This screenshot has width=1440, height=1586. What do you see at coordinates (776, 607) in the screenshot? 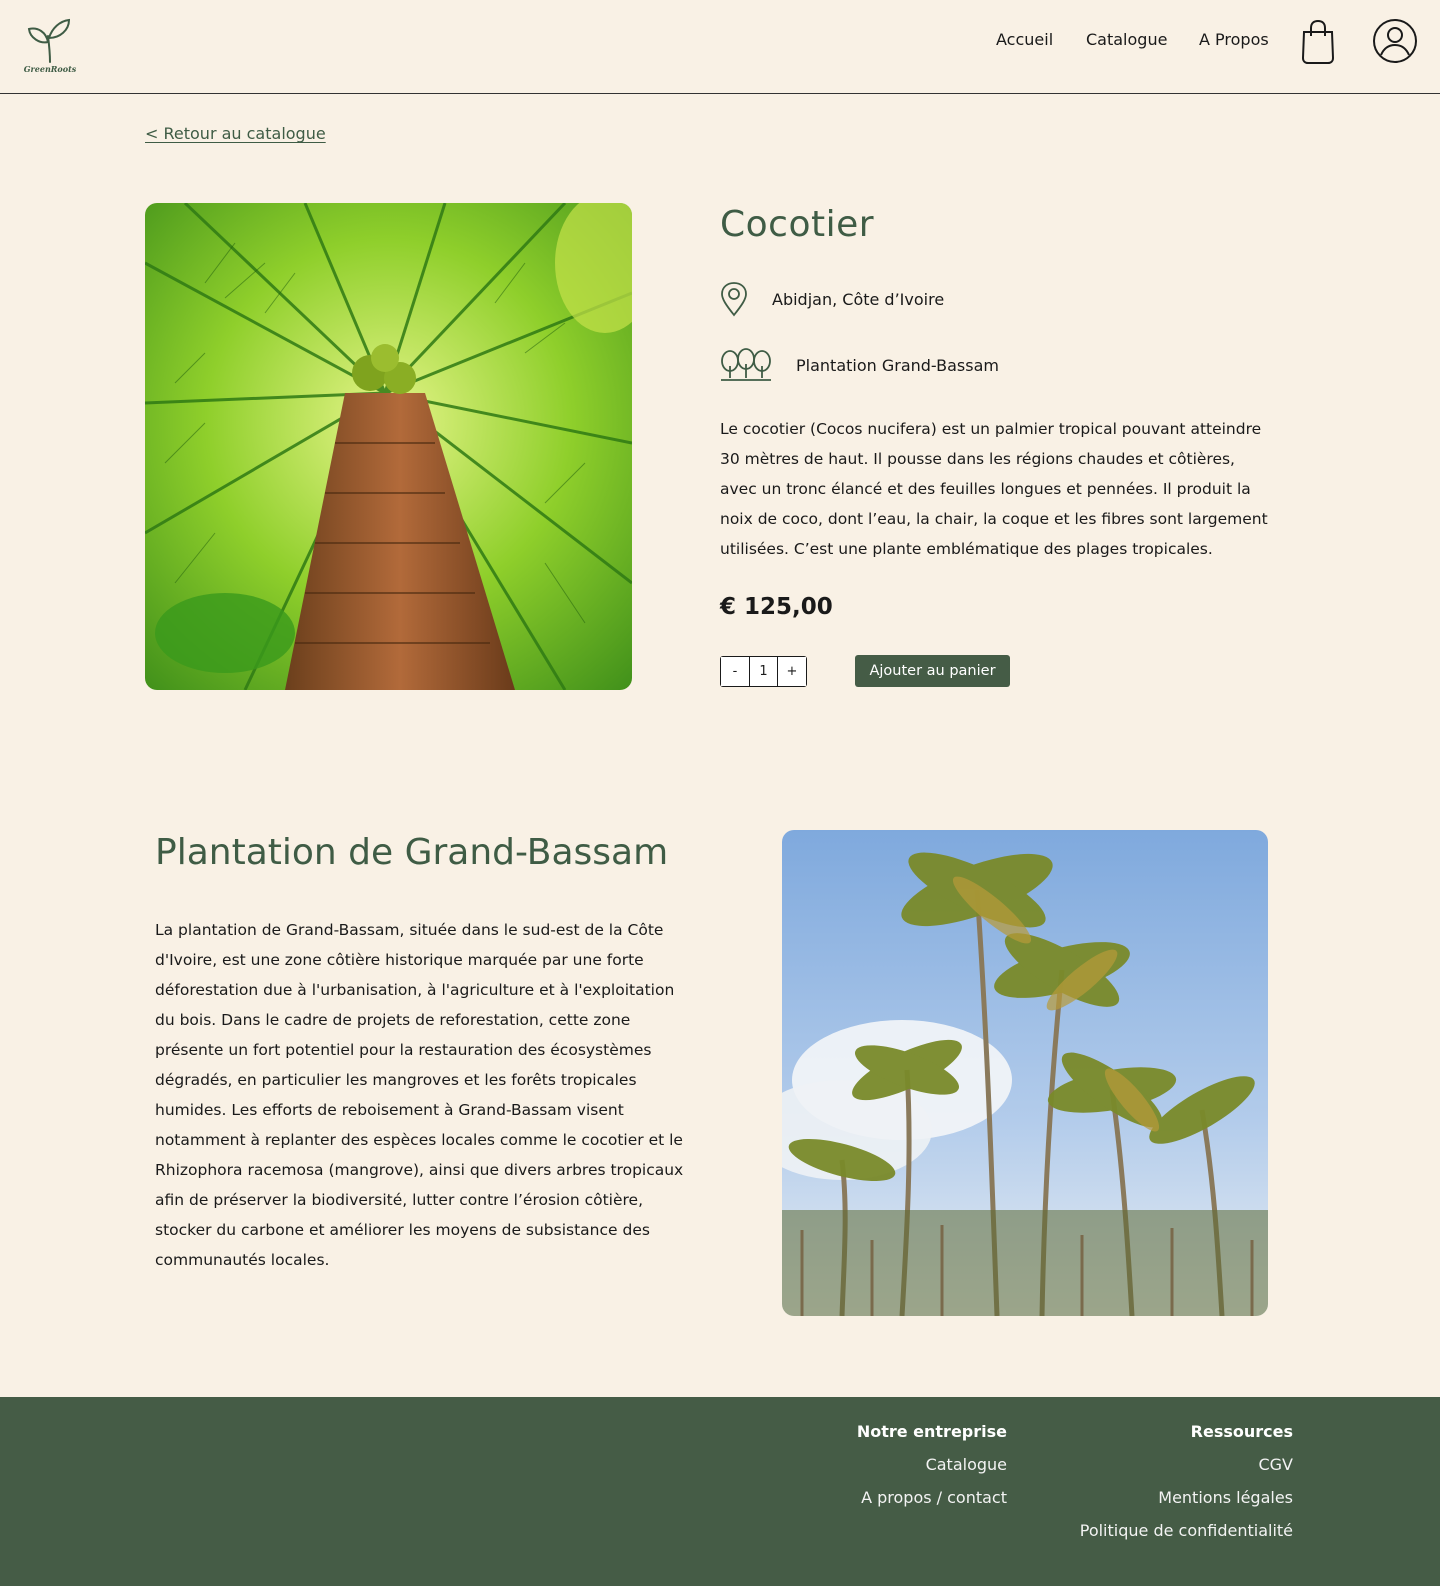
I see `product-price: € 125,00` at bounding box center [776, 607].